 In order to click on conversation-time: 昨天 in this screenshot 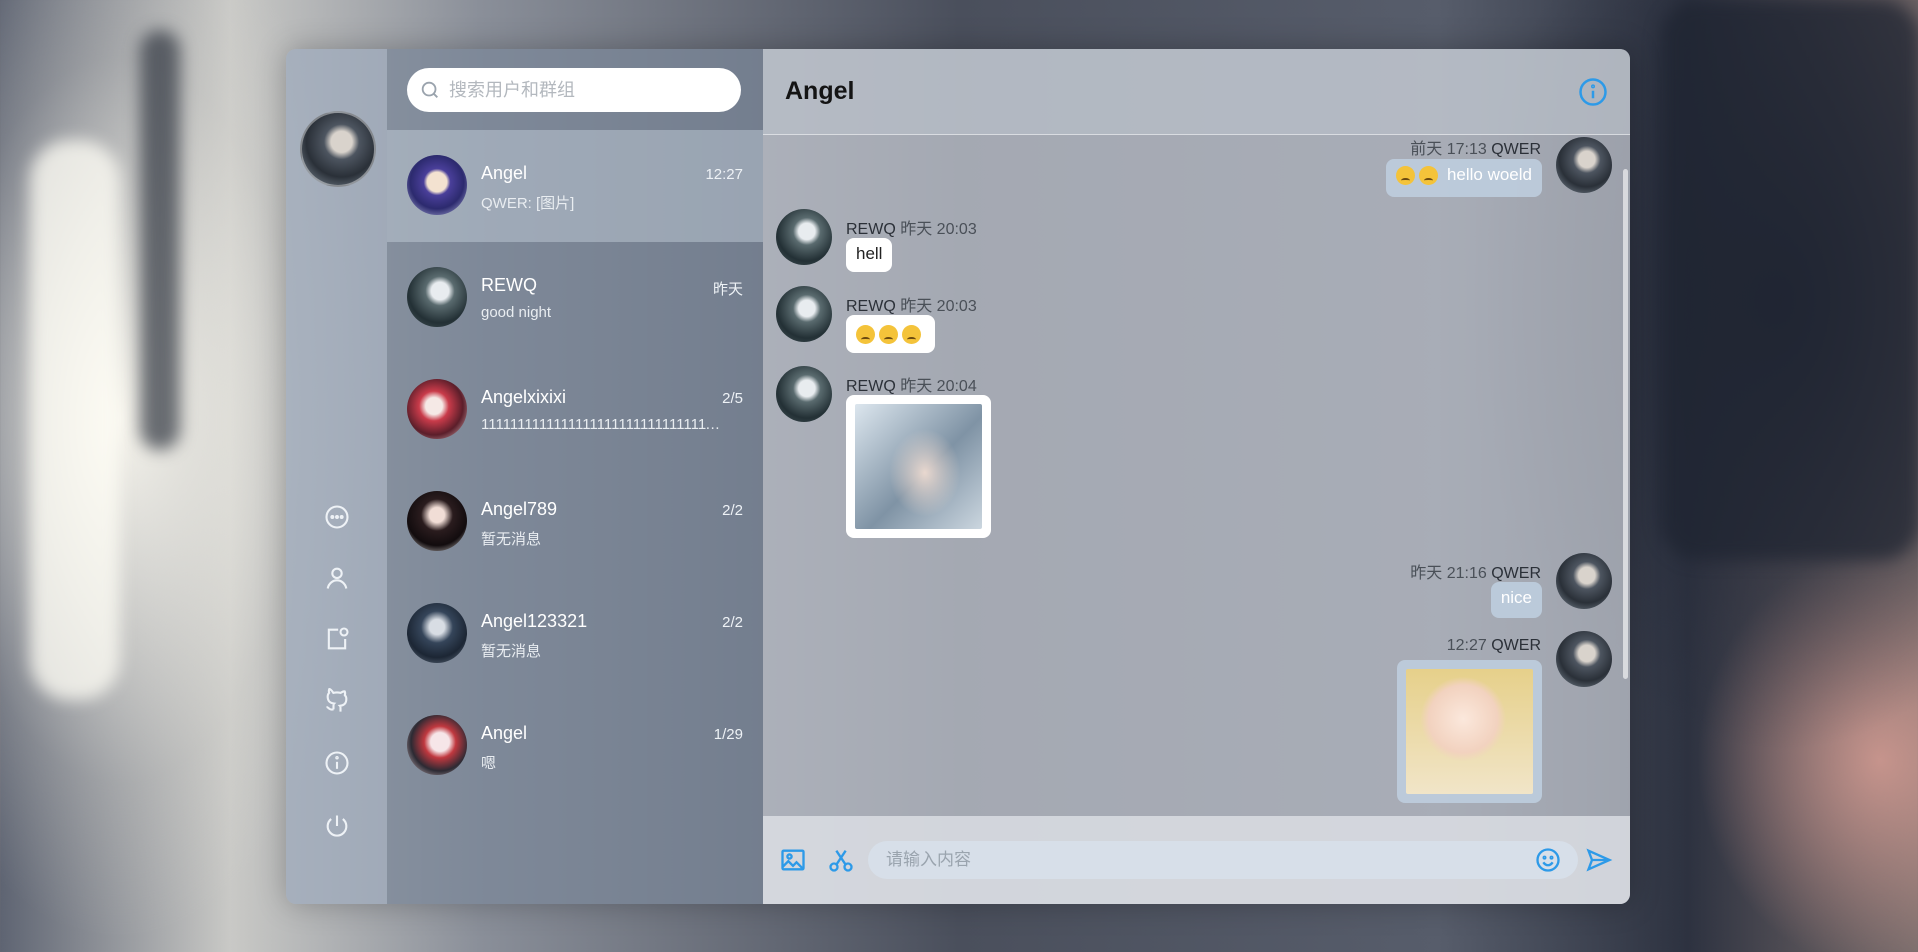, I will do `click(727, 289)`.